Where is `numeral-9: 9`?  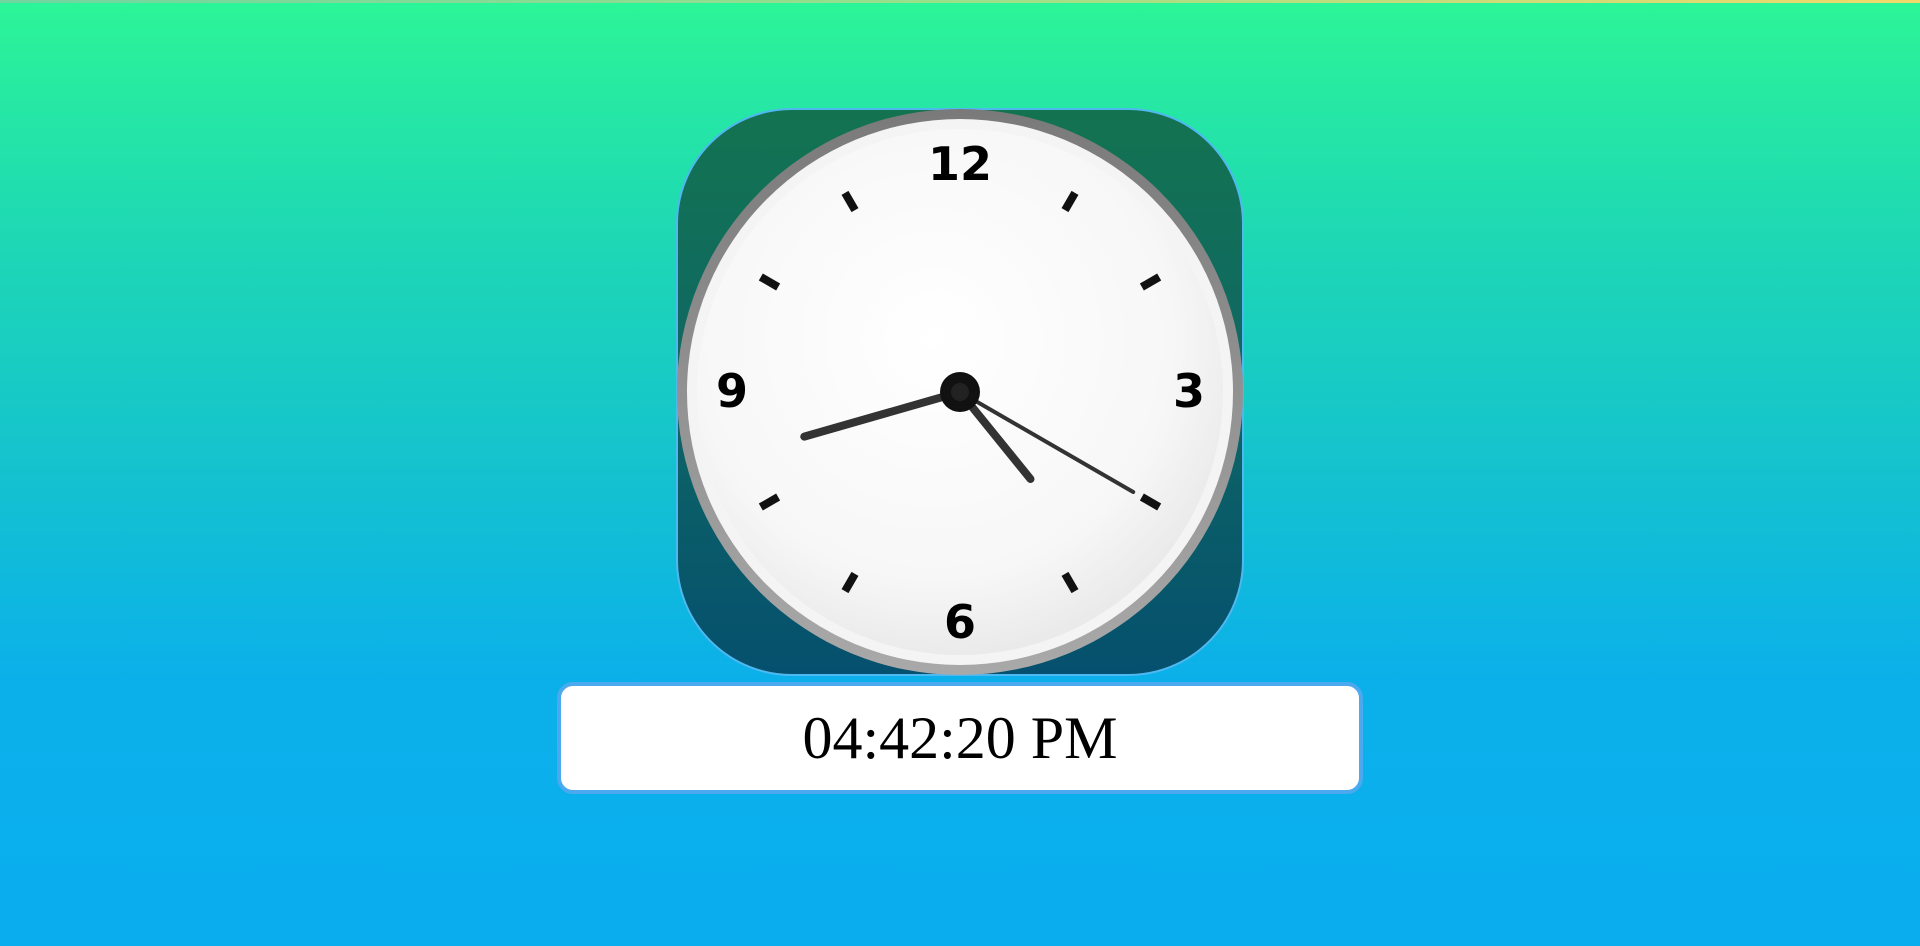 numeral-9: 9 is located at coordinates (732, 391).